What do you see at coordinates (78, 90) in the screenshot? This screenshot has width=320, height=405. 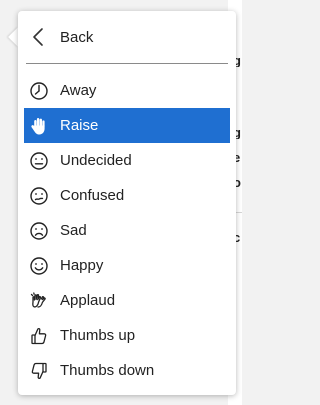 I see `menu-item-label: Away` at bounding box center [78, 90].